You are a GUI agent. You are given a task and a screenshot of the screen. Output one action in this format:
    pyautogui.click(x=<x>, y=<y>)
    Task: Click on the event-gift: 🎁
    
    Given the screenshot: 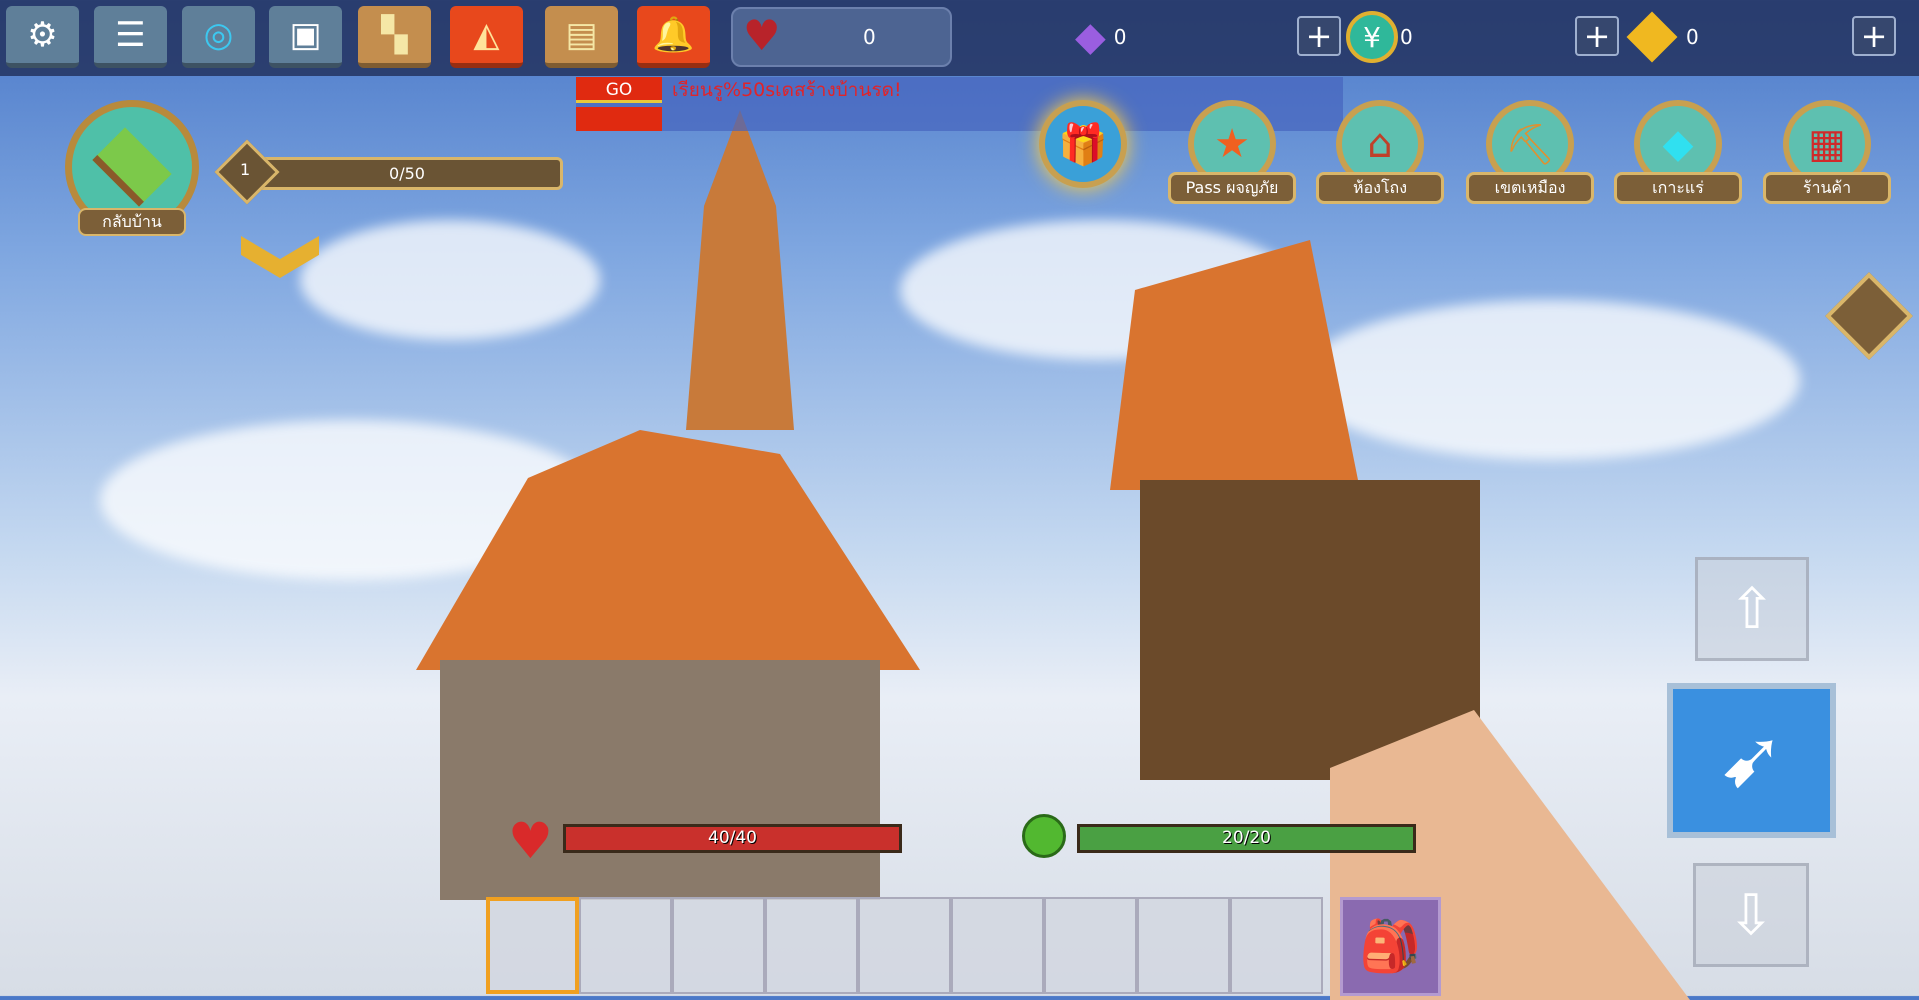 What is the action you would take?
    pyautogui.click(x=1083, y=155)
    